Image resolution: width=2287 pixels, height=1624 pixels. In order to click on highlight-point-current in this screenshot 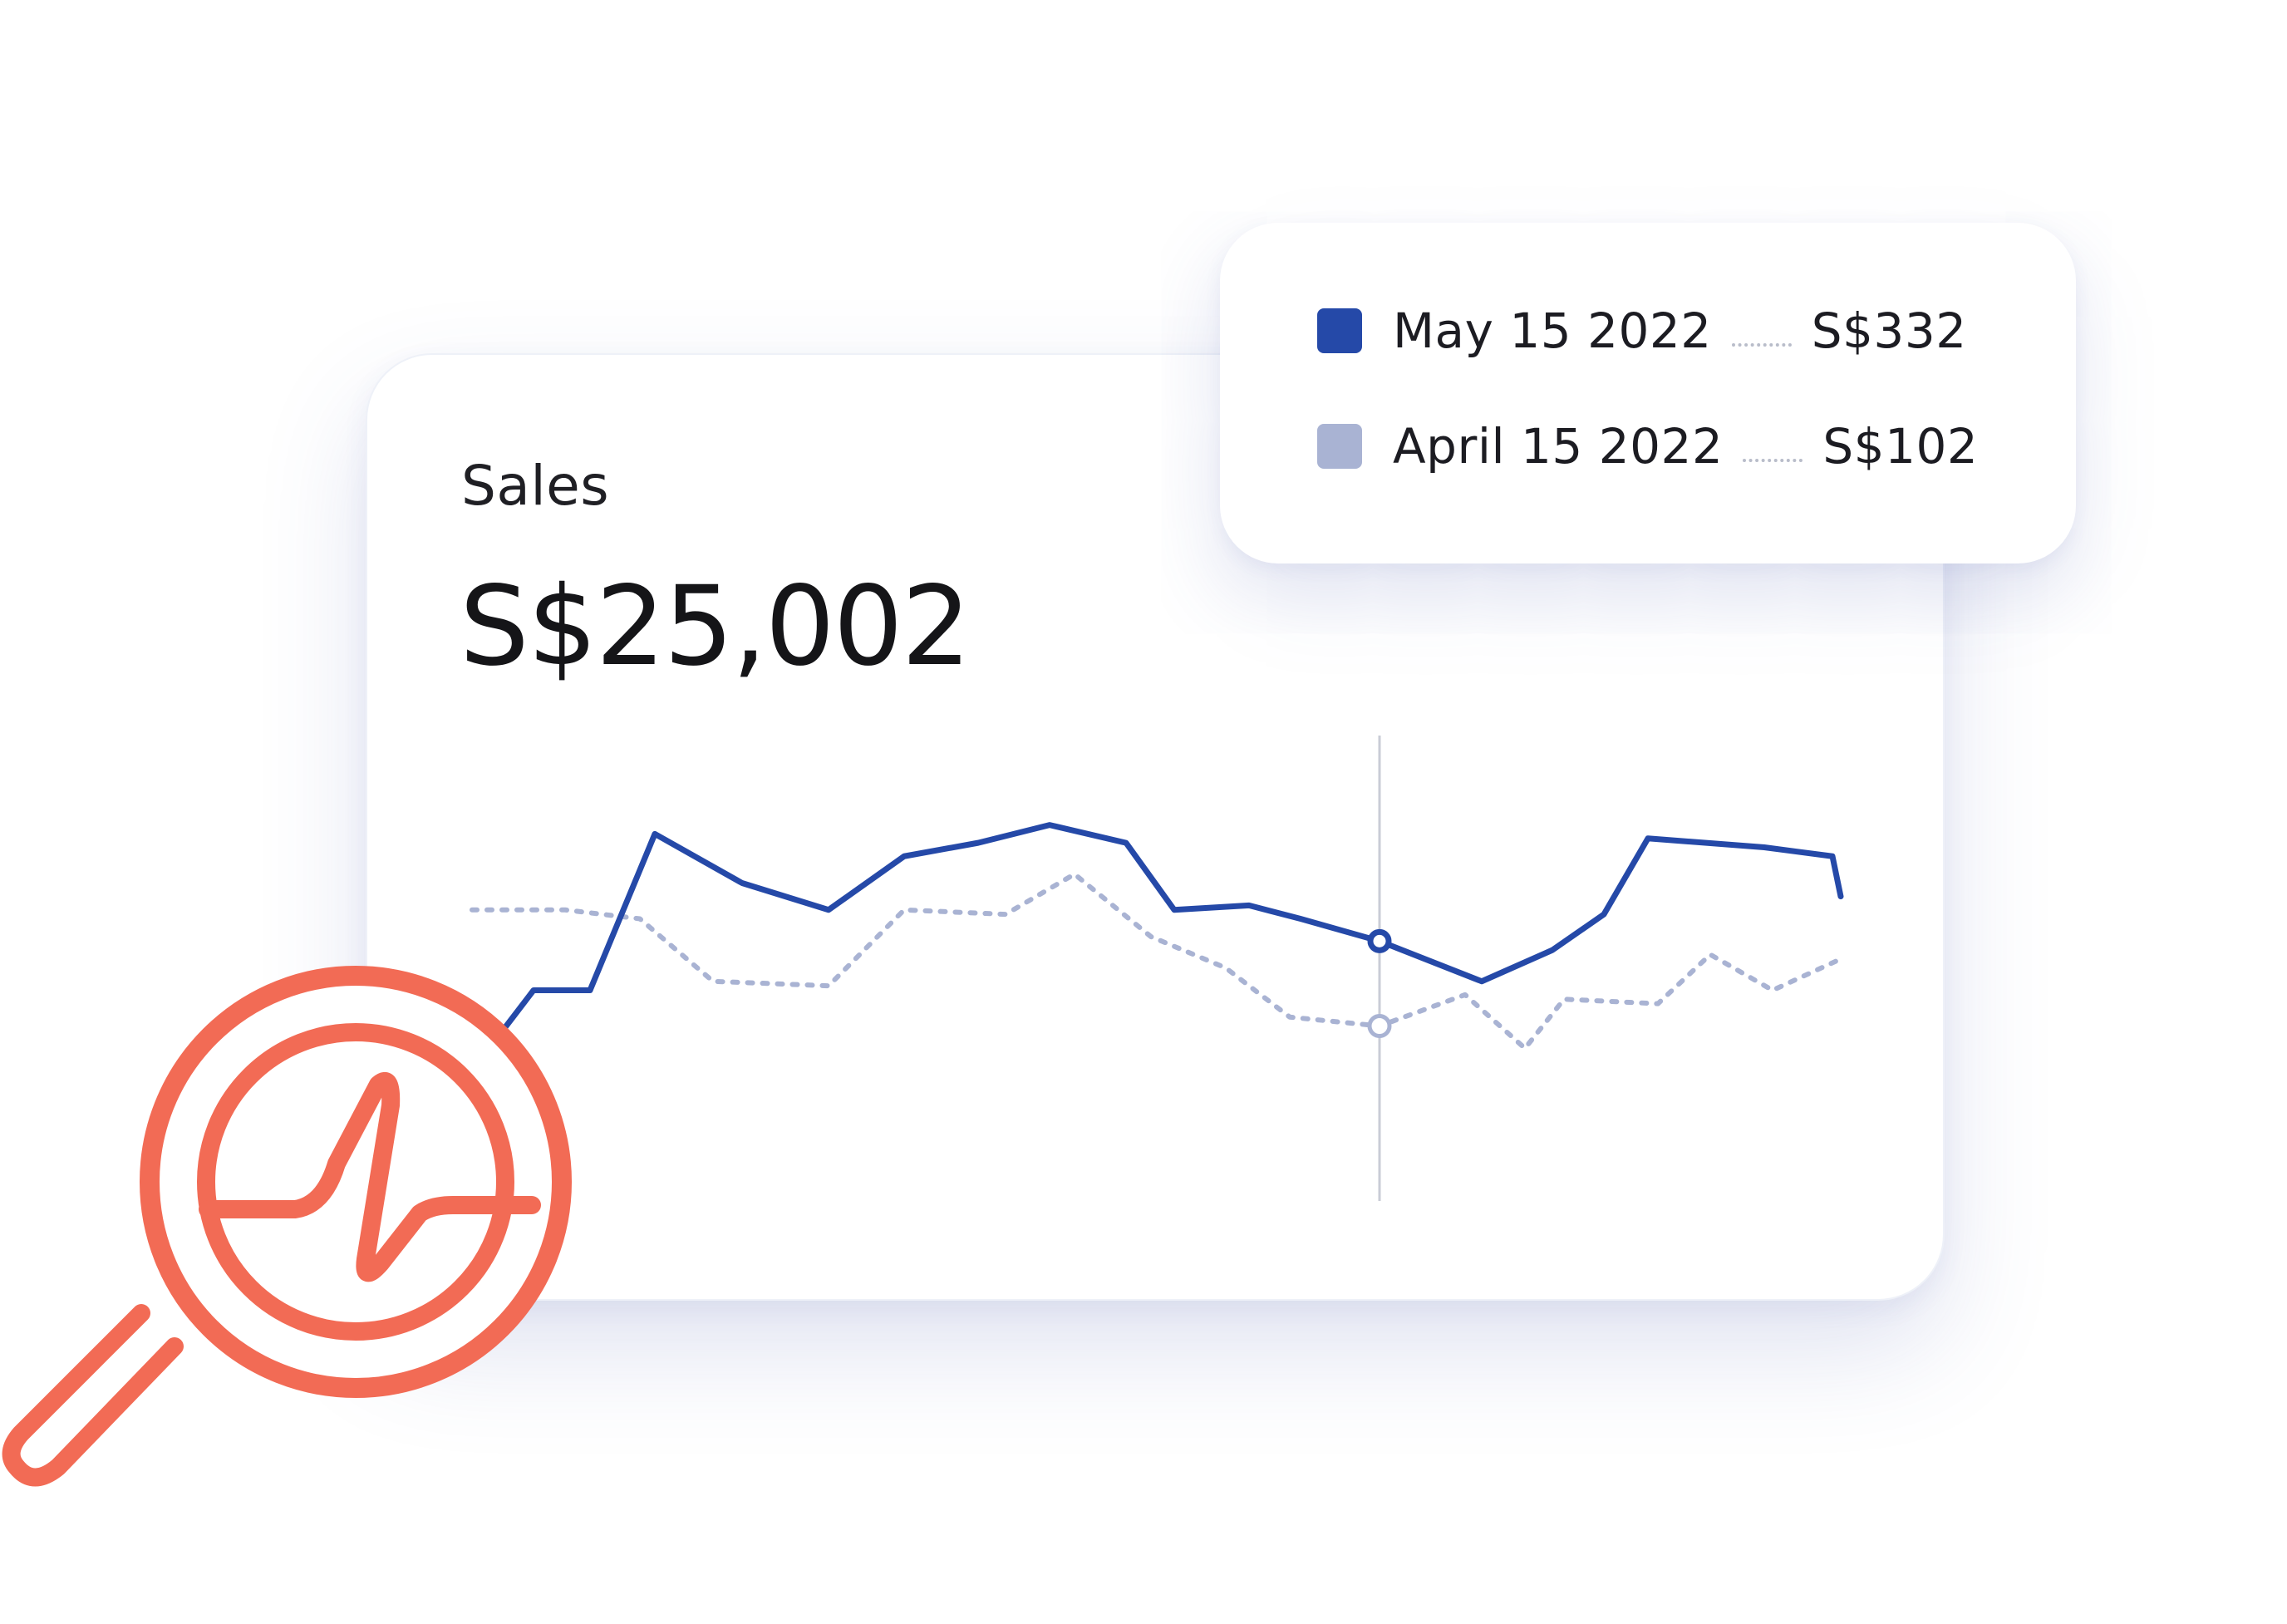, I will do `click(1379, 940)`.